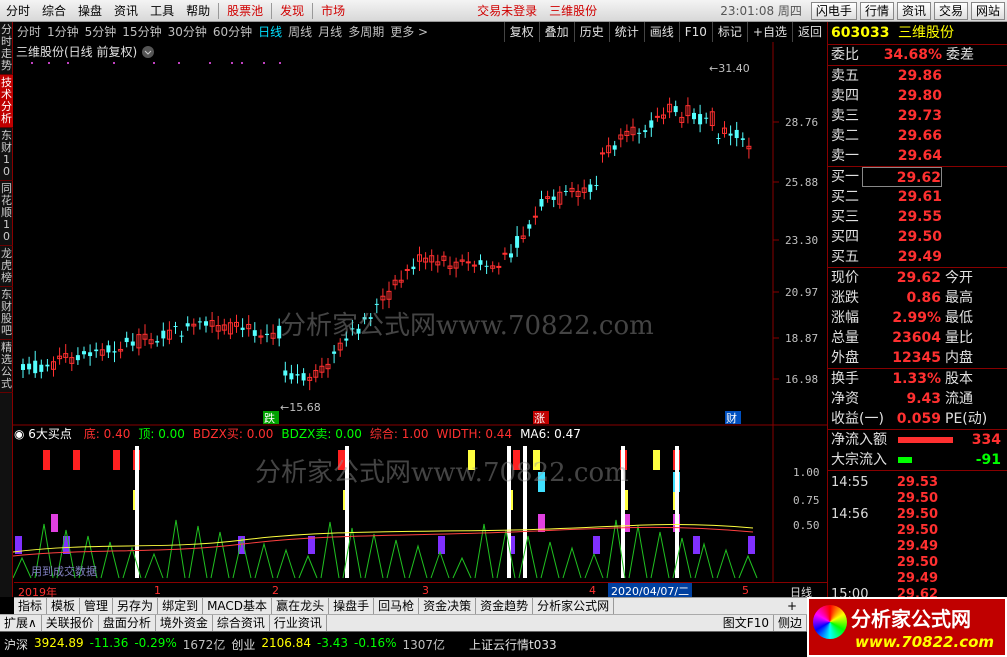 This screenshot has width=1007, height=657. What do you see at coordinates (917, 237) in the screenshot?
I see `buy-level-4: 买四 29.50` at bounding box center [917, 237].